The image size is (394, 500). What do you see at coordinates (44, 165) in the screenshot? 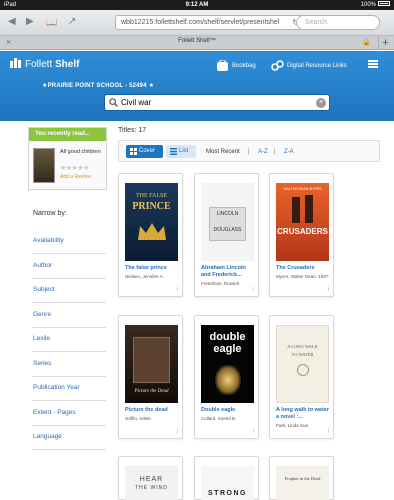
I see `recent-book-cover` at bounding box center [44, 165].